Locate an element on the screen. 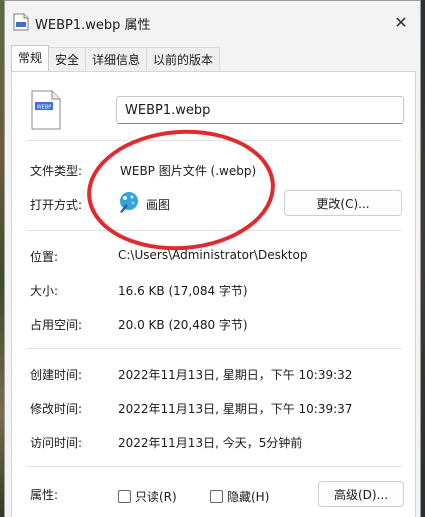  app-name: 画图 is located at coordinates (158, 205).